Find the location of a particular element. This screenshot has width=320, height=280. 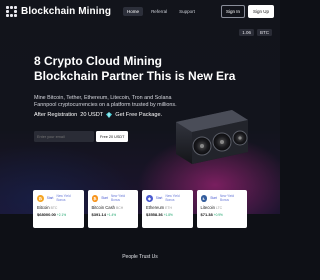

coin-ticker: BTC is located at coordinates (54, 208).